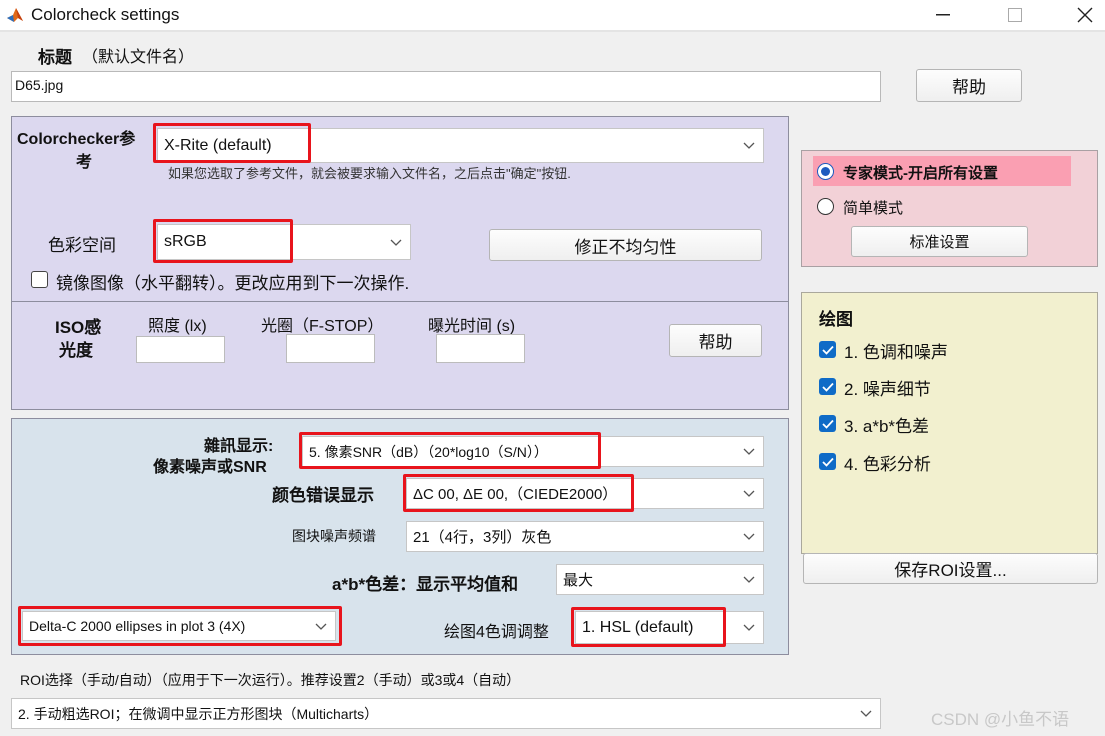 The width and height of the screenshot is (1105, 736). What do you see at coordinates (660, 579) in the screenshot?
I see `ab-select: 最大` at bounding box center [660, 579].